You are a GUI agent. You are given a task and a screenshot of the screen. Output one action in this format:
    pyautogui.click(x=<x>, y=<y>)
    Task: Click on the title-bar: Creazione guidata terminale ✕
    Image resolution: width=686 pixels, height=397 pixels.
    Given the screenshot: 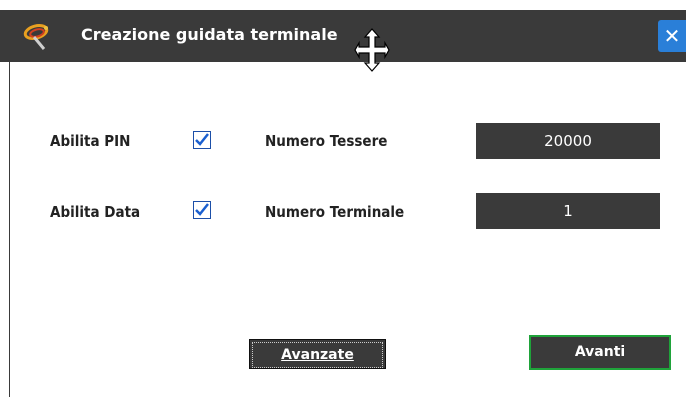 What is the action you would take?
    pyautogui.click(x=343, y=36)
    